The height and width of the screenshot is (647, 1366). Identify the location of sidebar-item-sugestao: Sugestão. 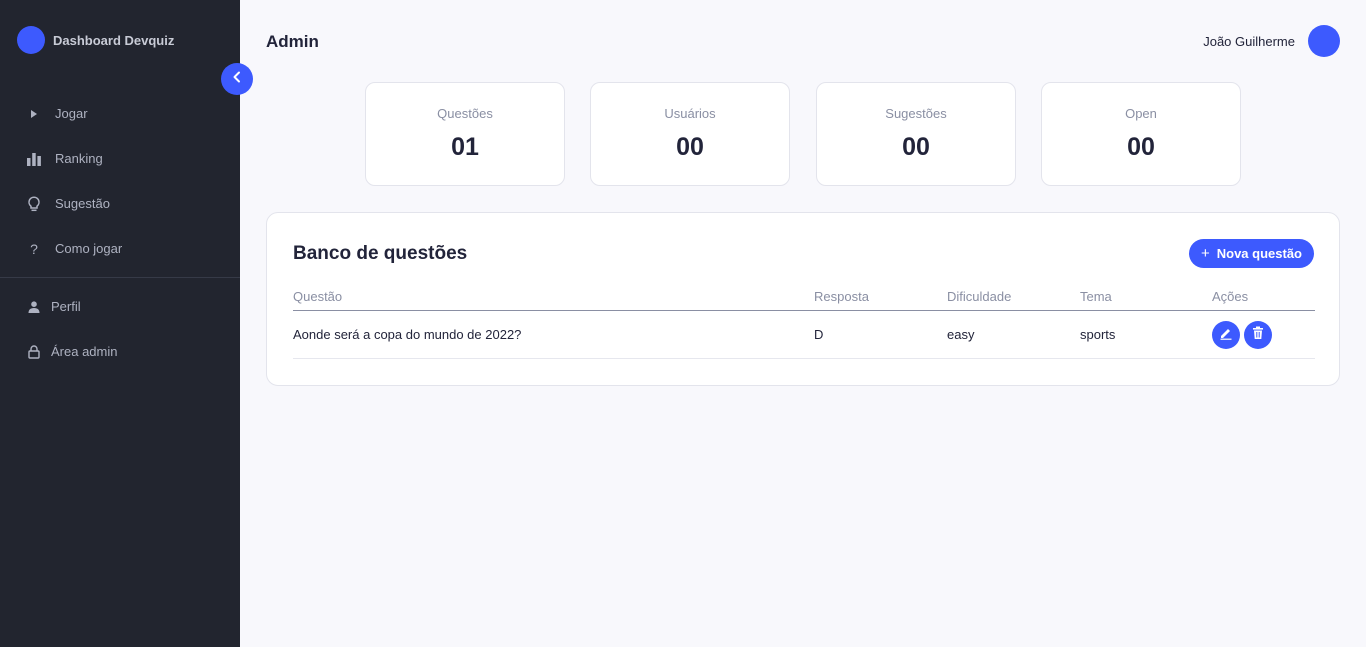
(120, 203).